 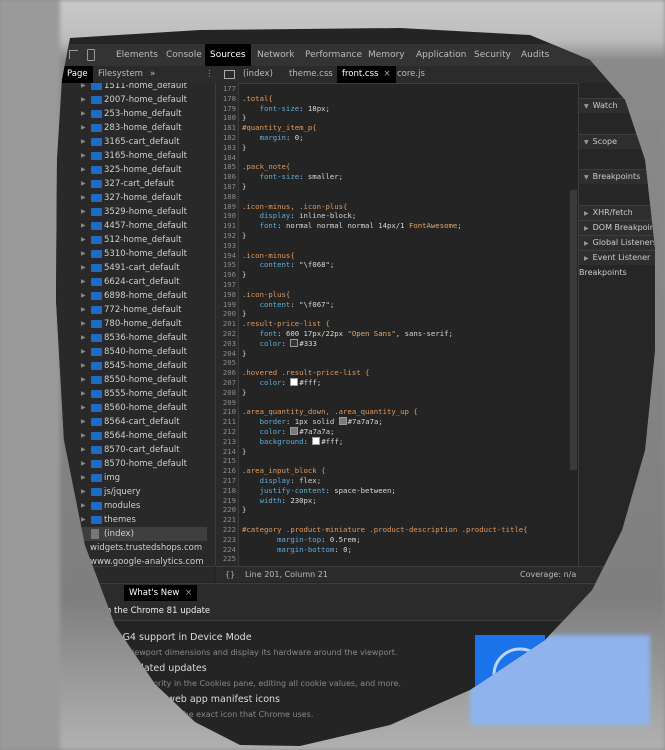 I want to click on editor-tab: theme.css, so click(x=311, y=74).